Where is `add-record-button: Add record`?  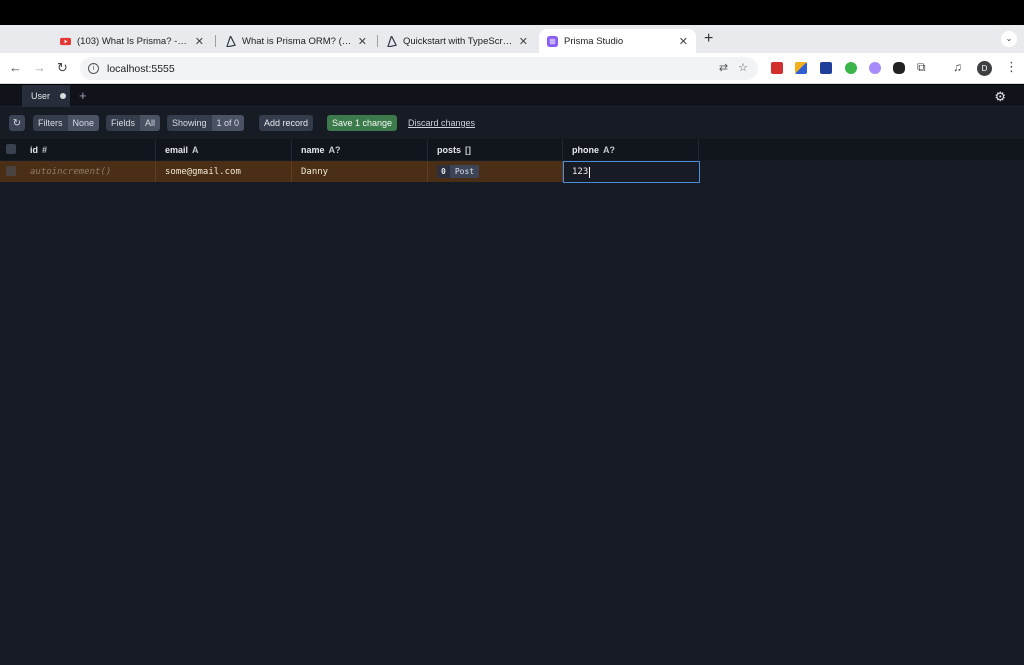 add-record-button: Add record is located at coordinates (286, 123).